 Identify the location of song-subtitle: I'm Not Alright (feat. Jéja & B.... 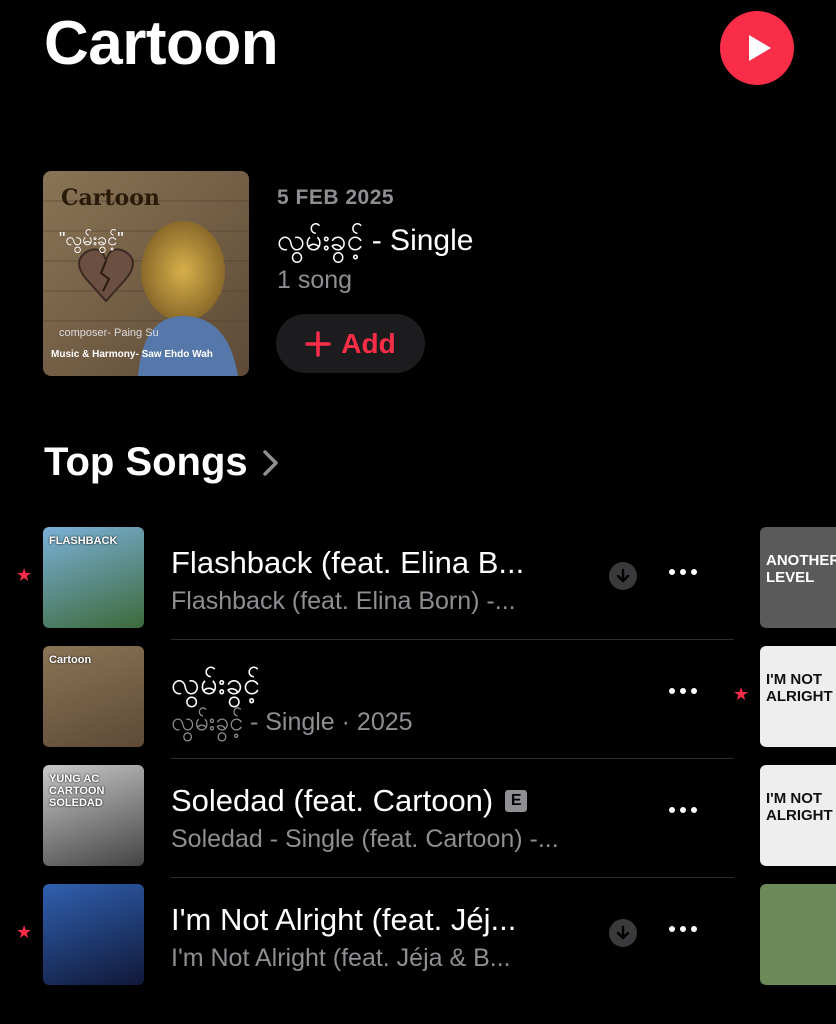
(341, 958).